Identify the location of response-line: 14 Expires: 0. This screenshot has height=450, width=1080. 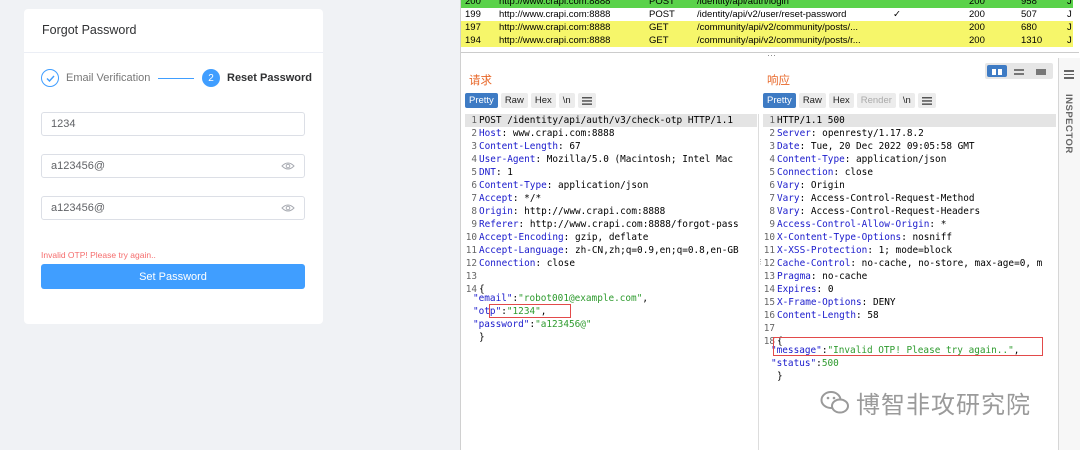
(798, 289).